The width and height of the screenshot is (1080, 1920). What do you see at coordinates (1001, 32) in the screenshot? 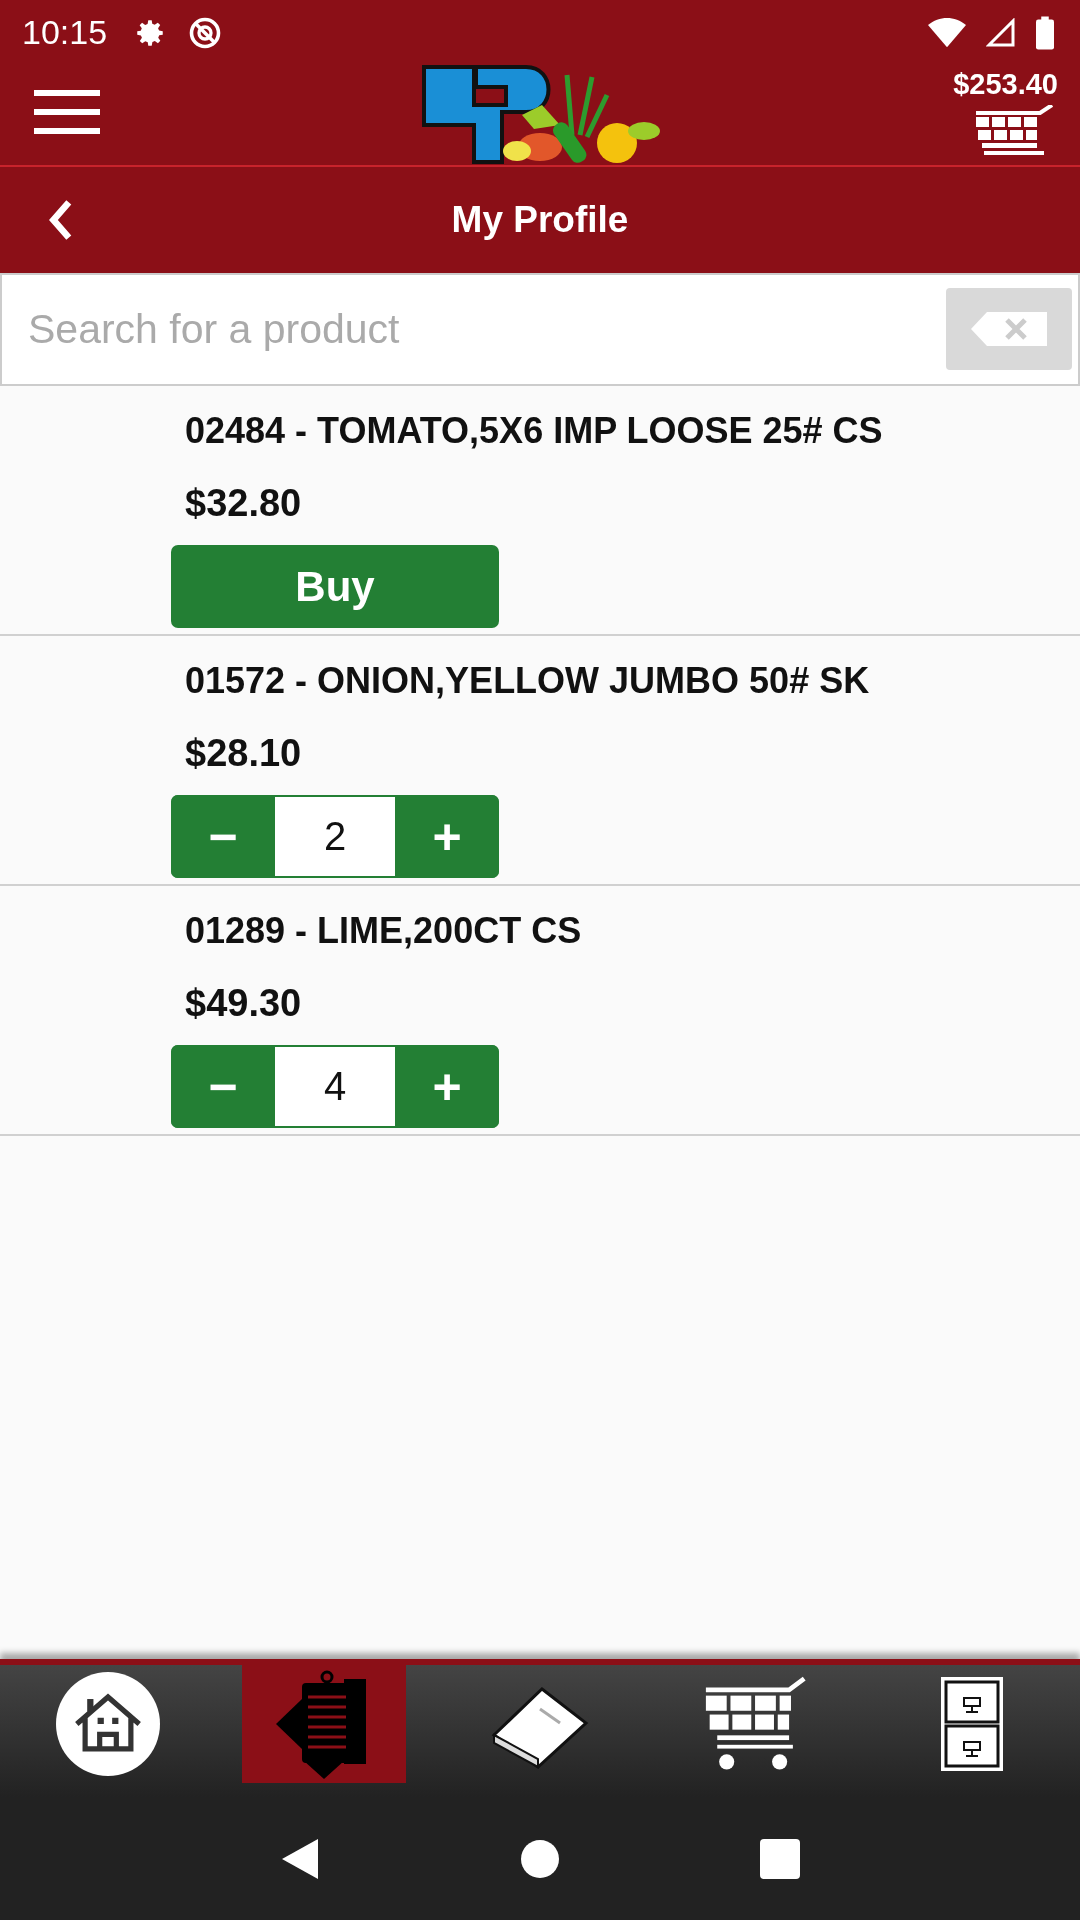
I see `signal-icon` at bounding box center [1001, 32].